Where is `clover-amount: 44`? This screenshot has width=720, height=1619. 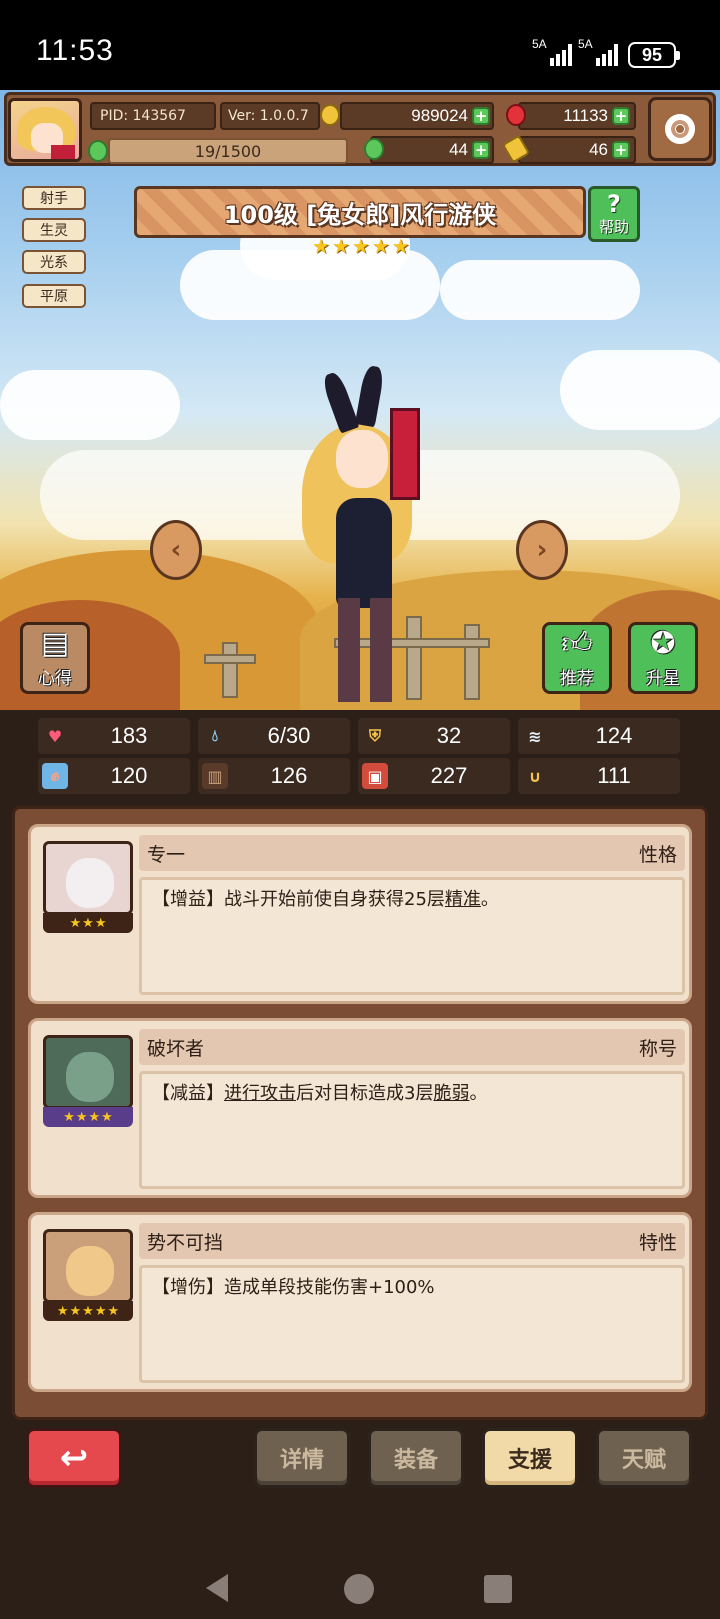
clover-amount: 44 is located at coordinates (458, 149).